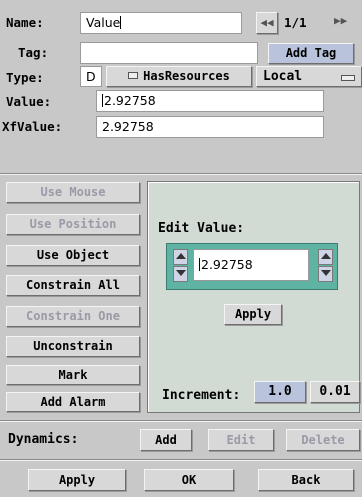 The height and width of the screenshot is (497, 362). Describe the element at coordinates (311, 53) in the screenshot. I see `add-tag-button: Add Tag` at that location.